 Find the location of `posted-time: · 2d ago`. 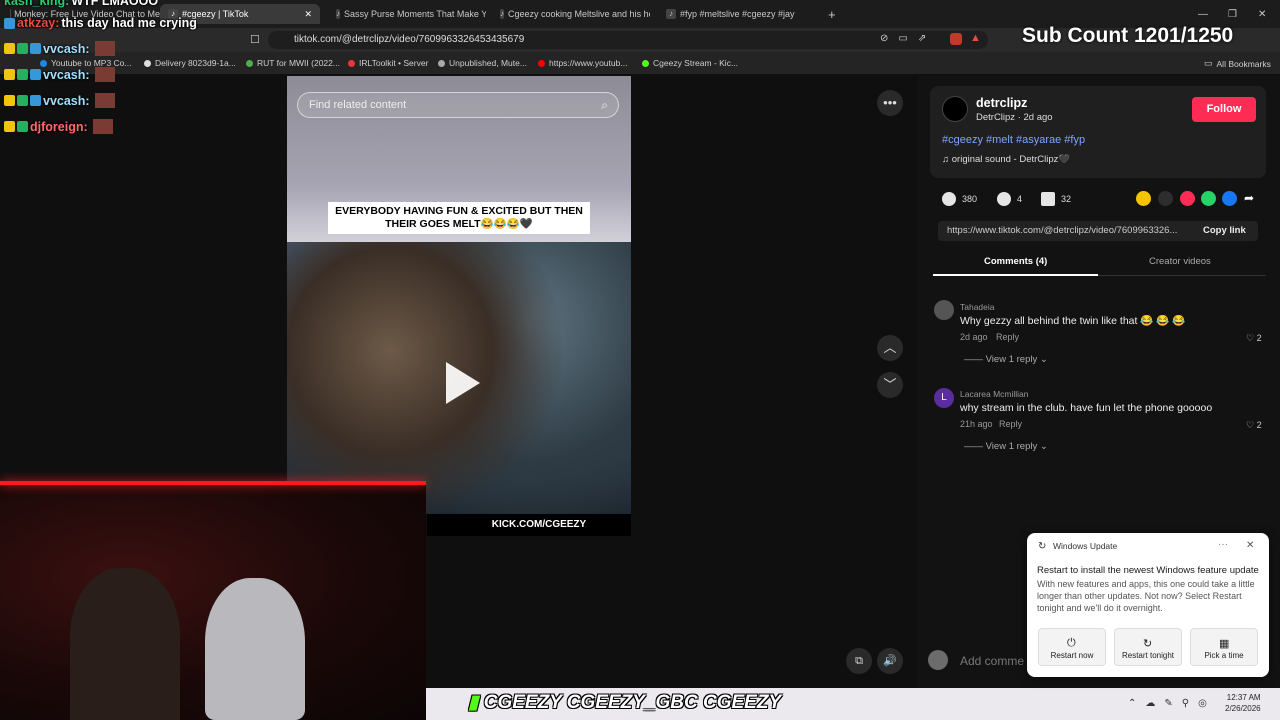

posted-time: · 2d ago is located at coordinates (1035, 117).